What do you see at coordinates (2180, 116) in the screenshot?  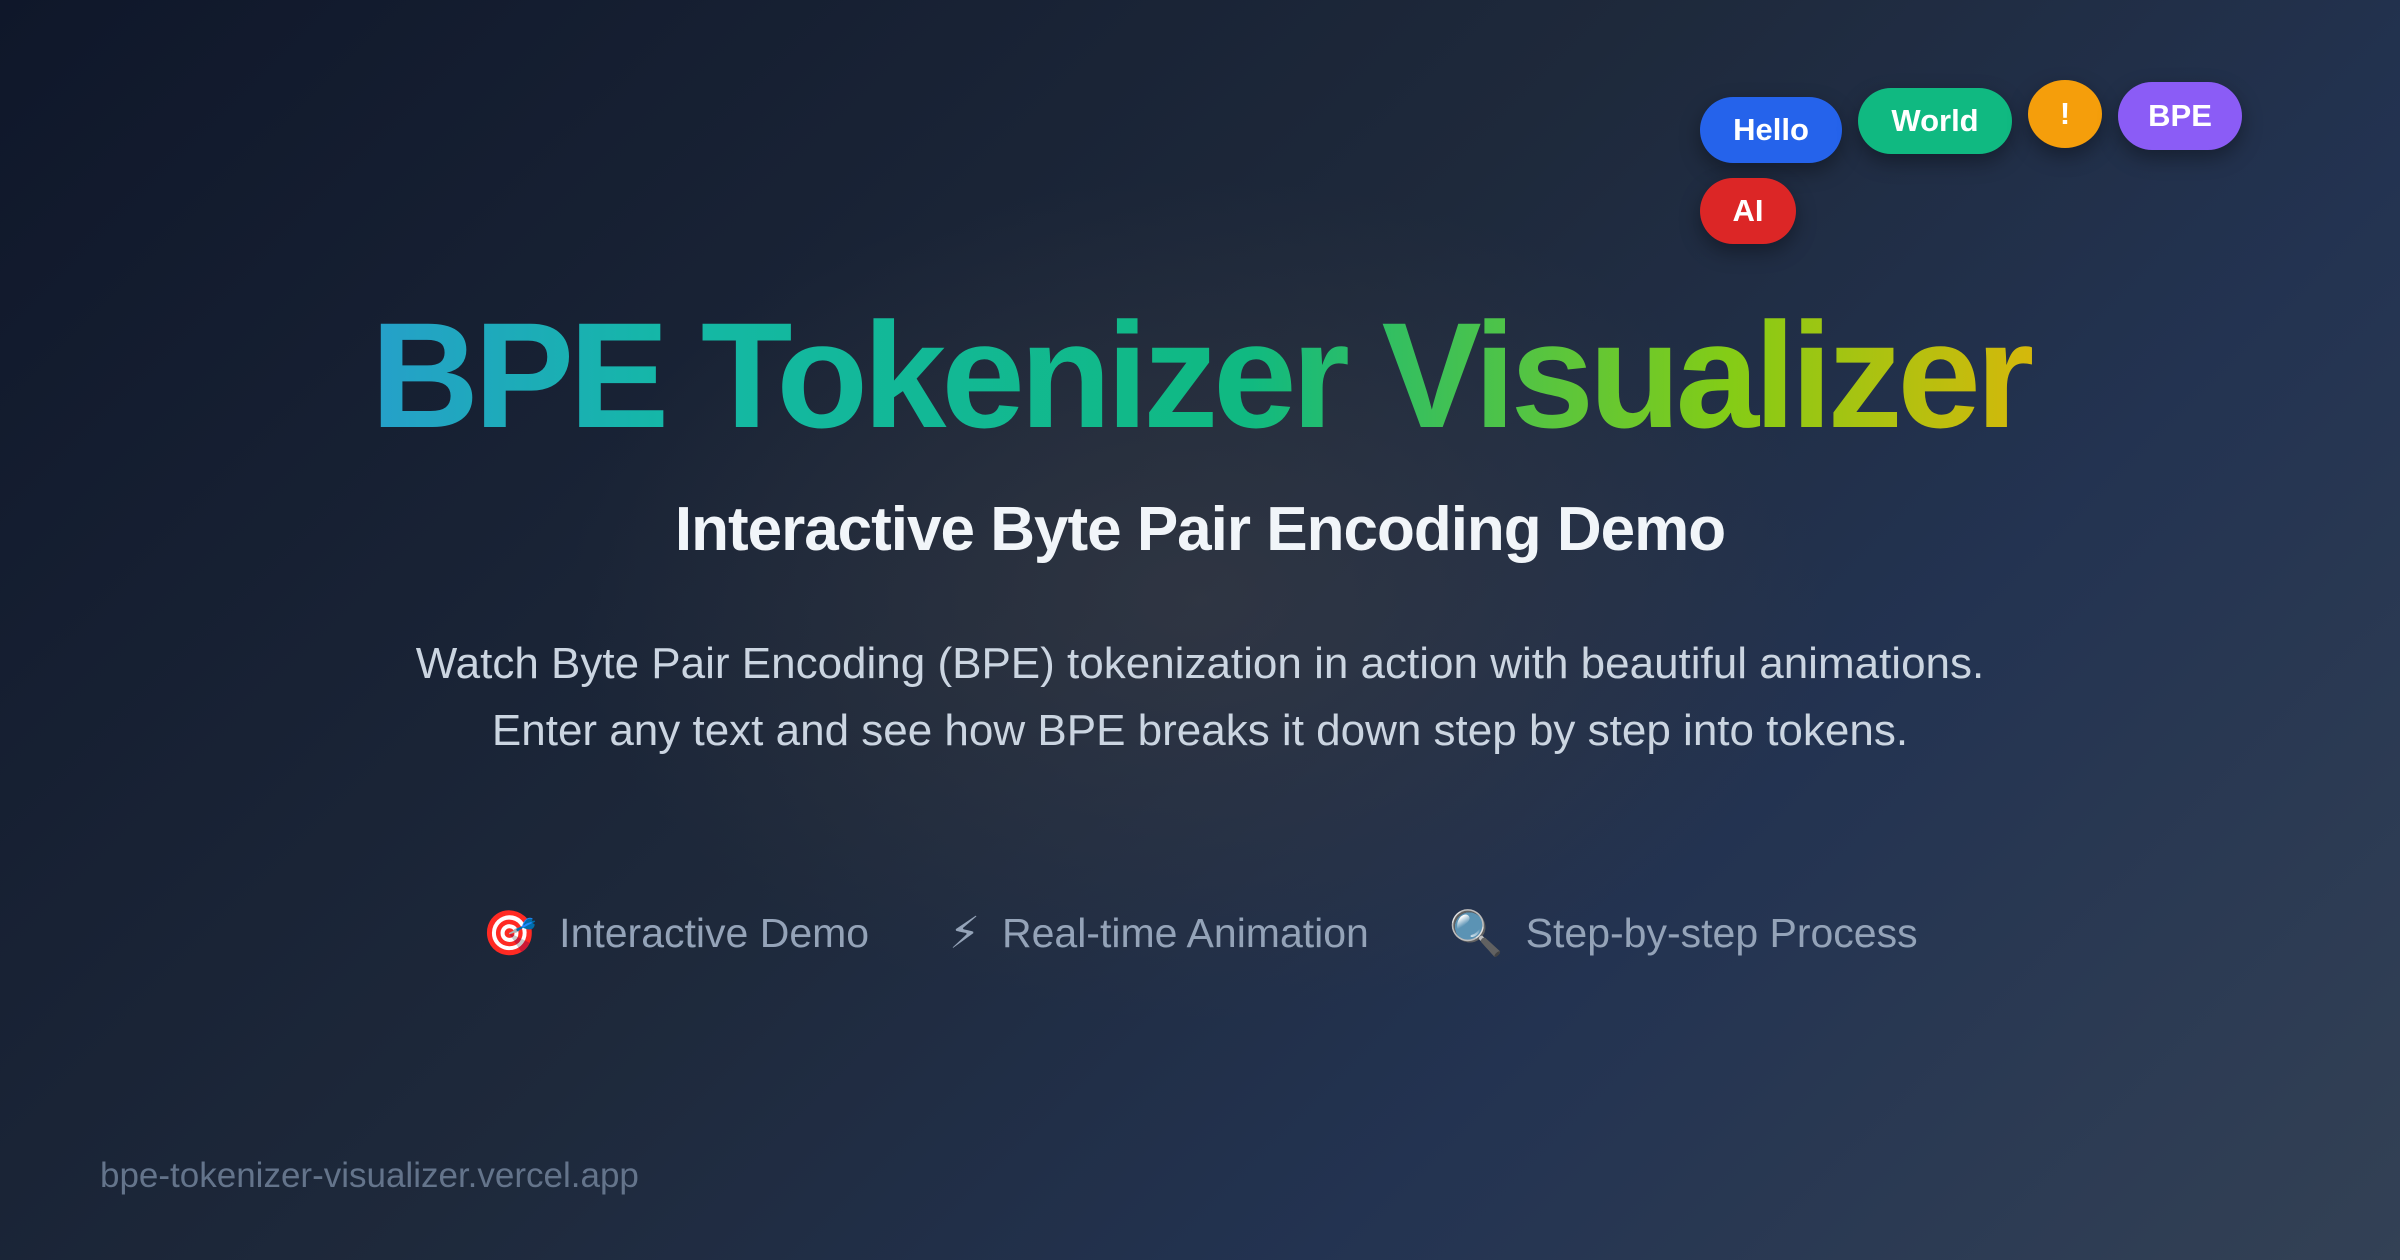 I see `token-bpe: BPE` at bounding box center [2180, 116].